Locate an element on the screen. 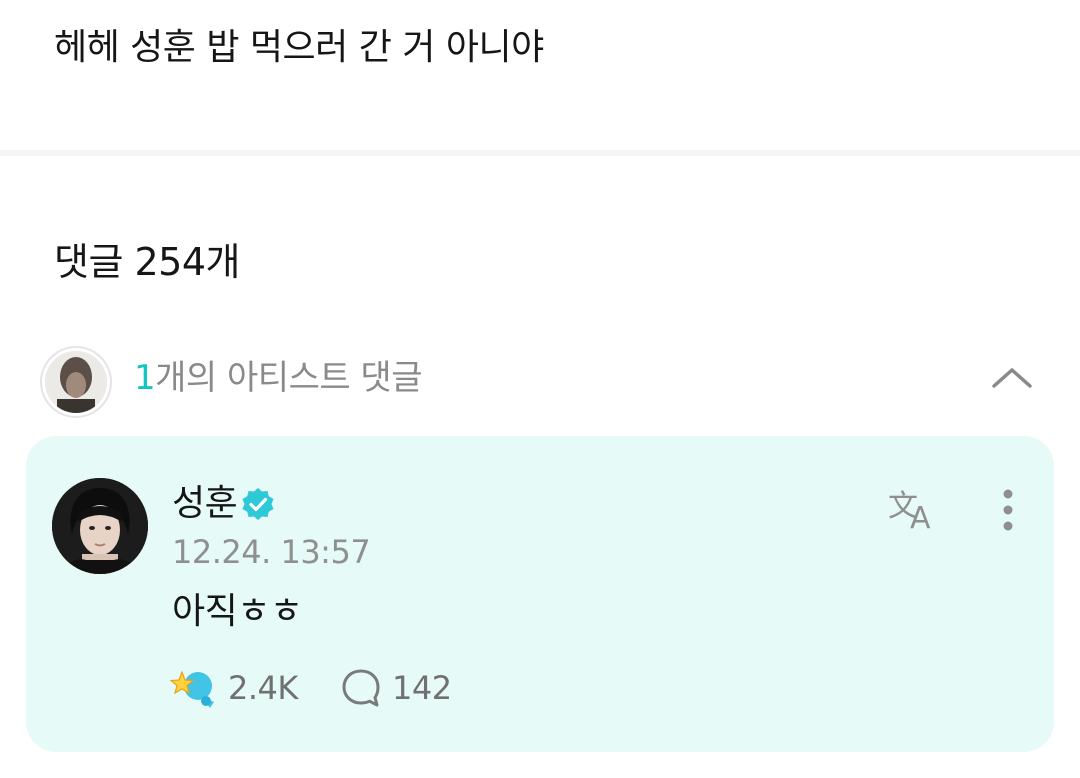 The image size is (1080, 778). translate-icon: 文 A is located at coordinates (909, 512).